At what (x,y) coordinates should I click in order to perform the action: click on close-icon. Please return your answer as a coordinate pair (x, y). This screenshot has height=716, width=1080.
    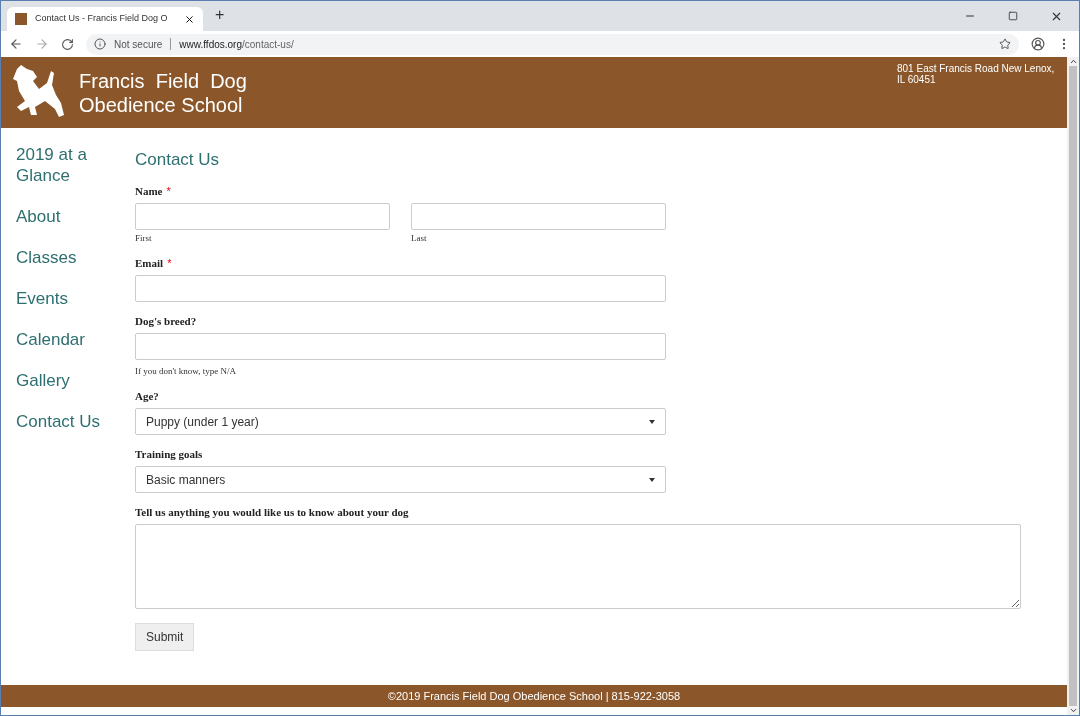
    Looking at the image, I should click on (189, 19).